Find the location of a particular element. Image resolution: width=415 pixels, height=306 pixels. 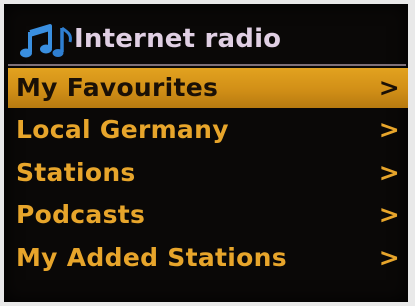

menu-item-my-favourites: My Favourites > is located at coordinates (208, 88).